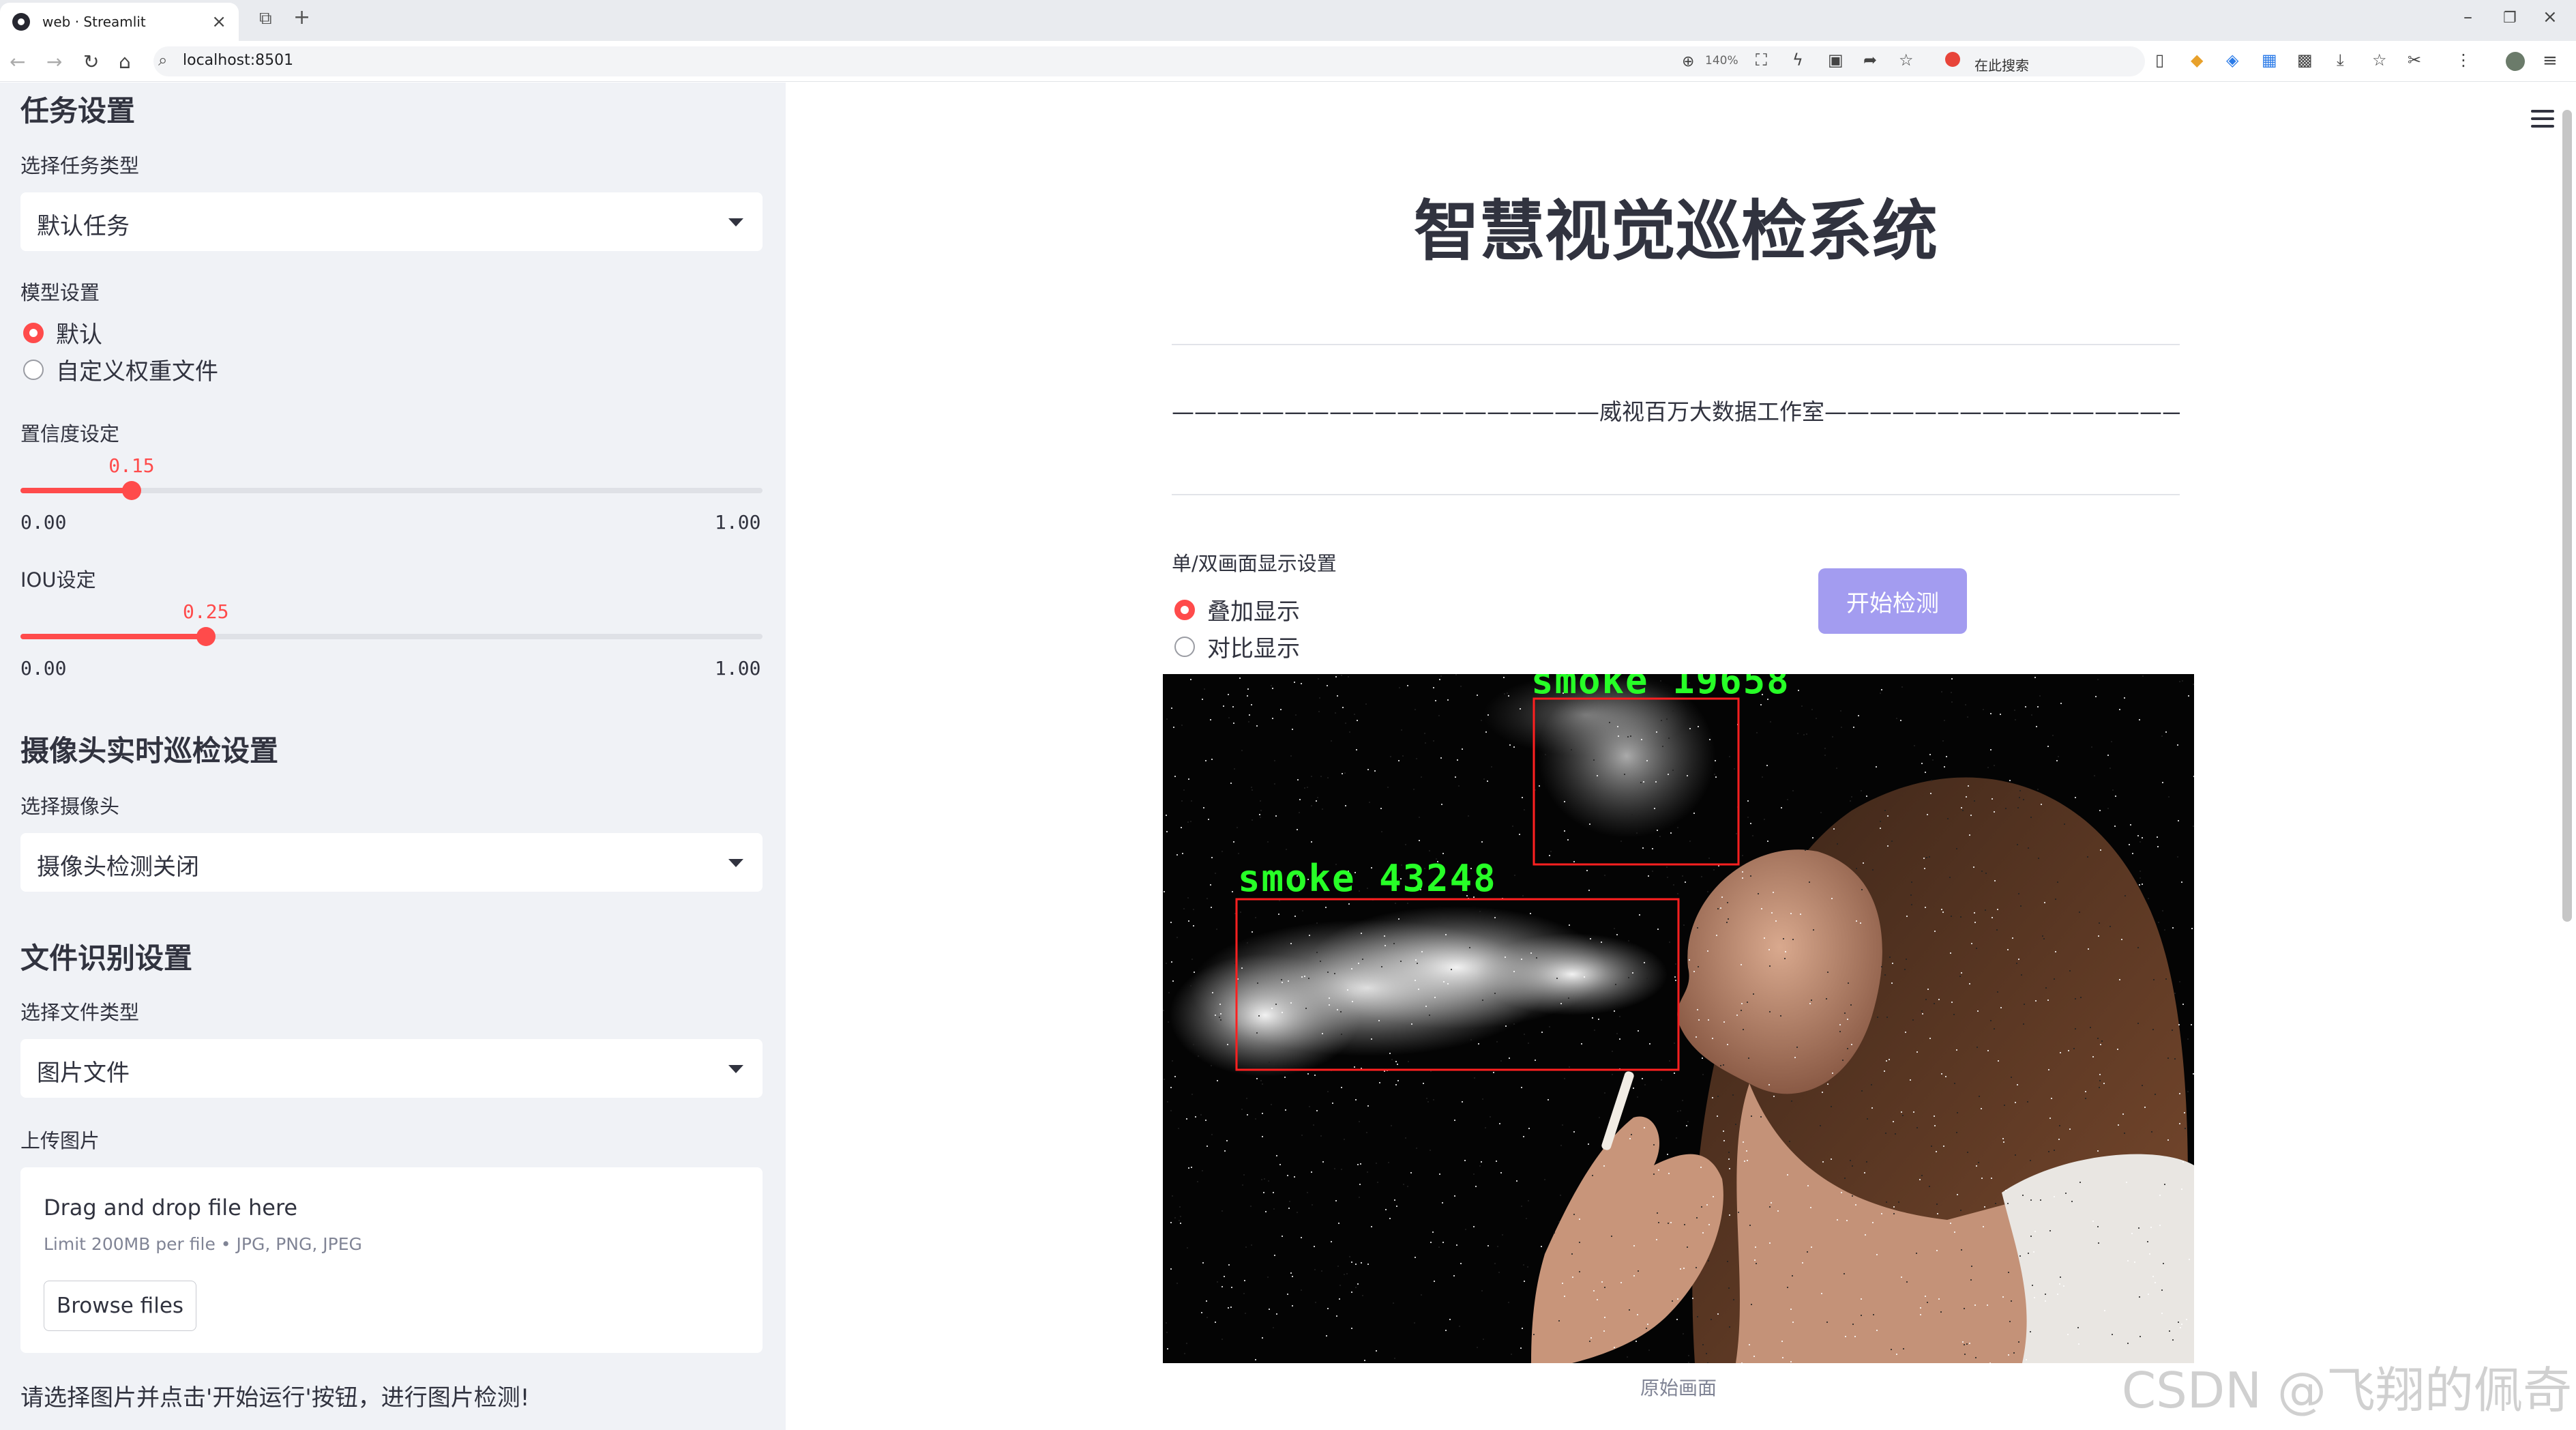  I want to click on iou-min: 0.00, so click(43, 668).